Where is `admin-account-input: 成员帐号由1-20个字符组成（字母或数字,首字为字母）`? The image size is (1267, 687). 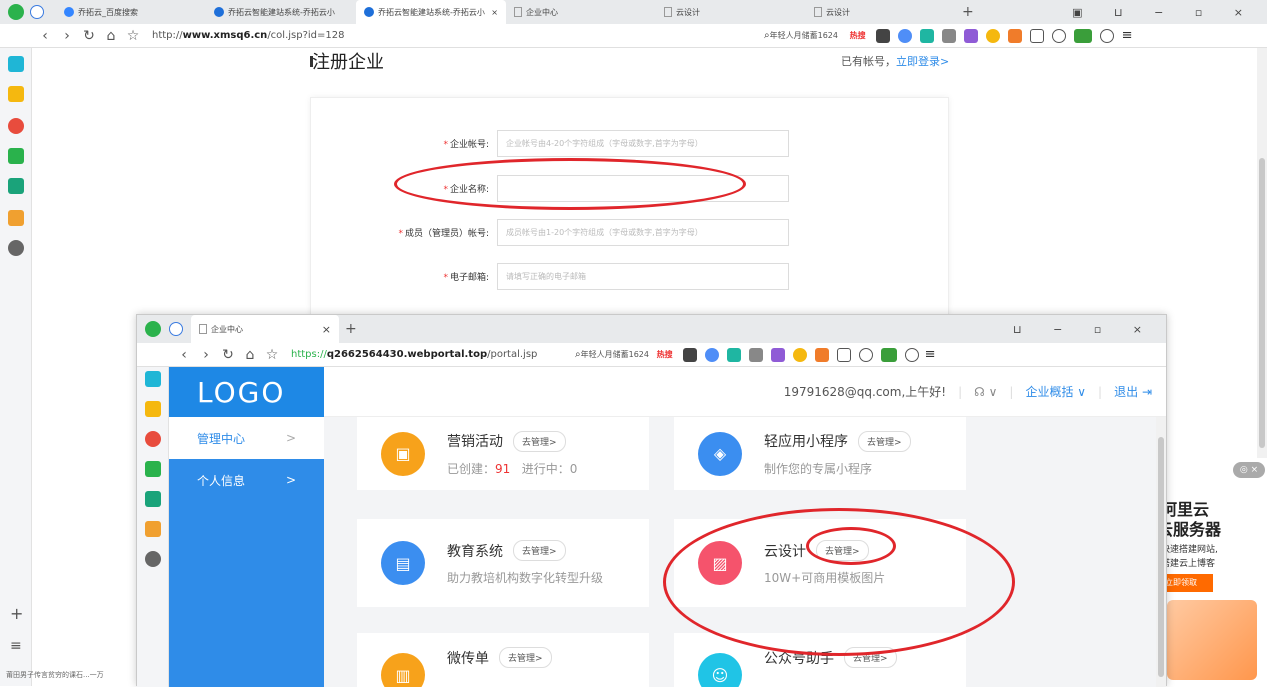 admin-account-input: 成员帐号由1-20个字符组成（字母或数字,首字为字母） is located at coordinates (643, 232).